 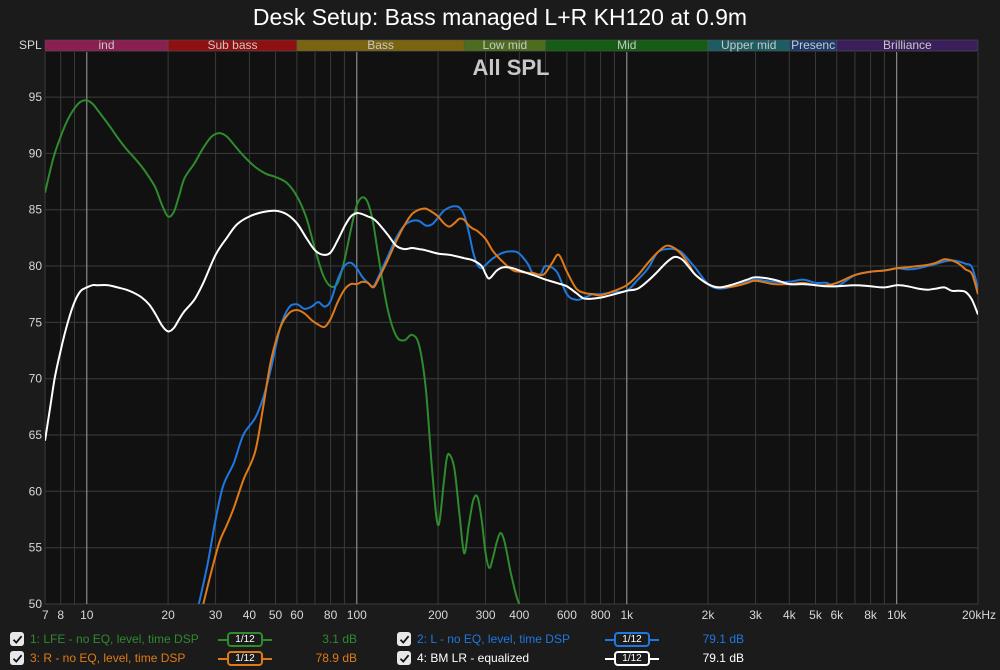 I want to click on x-tick-label: 100, so click(x=357, y=615).